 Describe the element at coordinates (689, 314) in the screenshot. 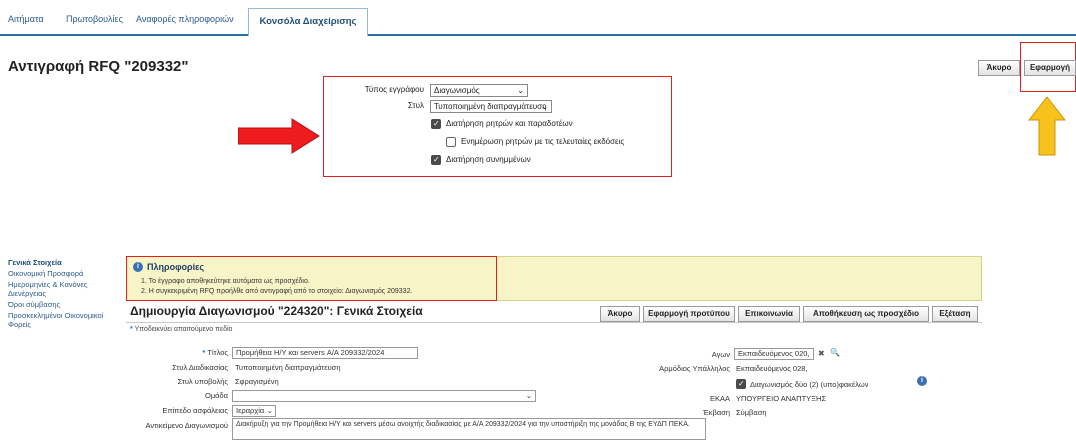

I see `apply-template-button: Εφαρμογή προτύπου` at that location.